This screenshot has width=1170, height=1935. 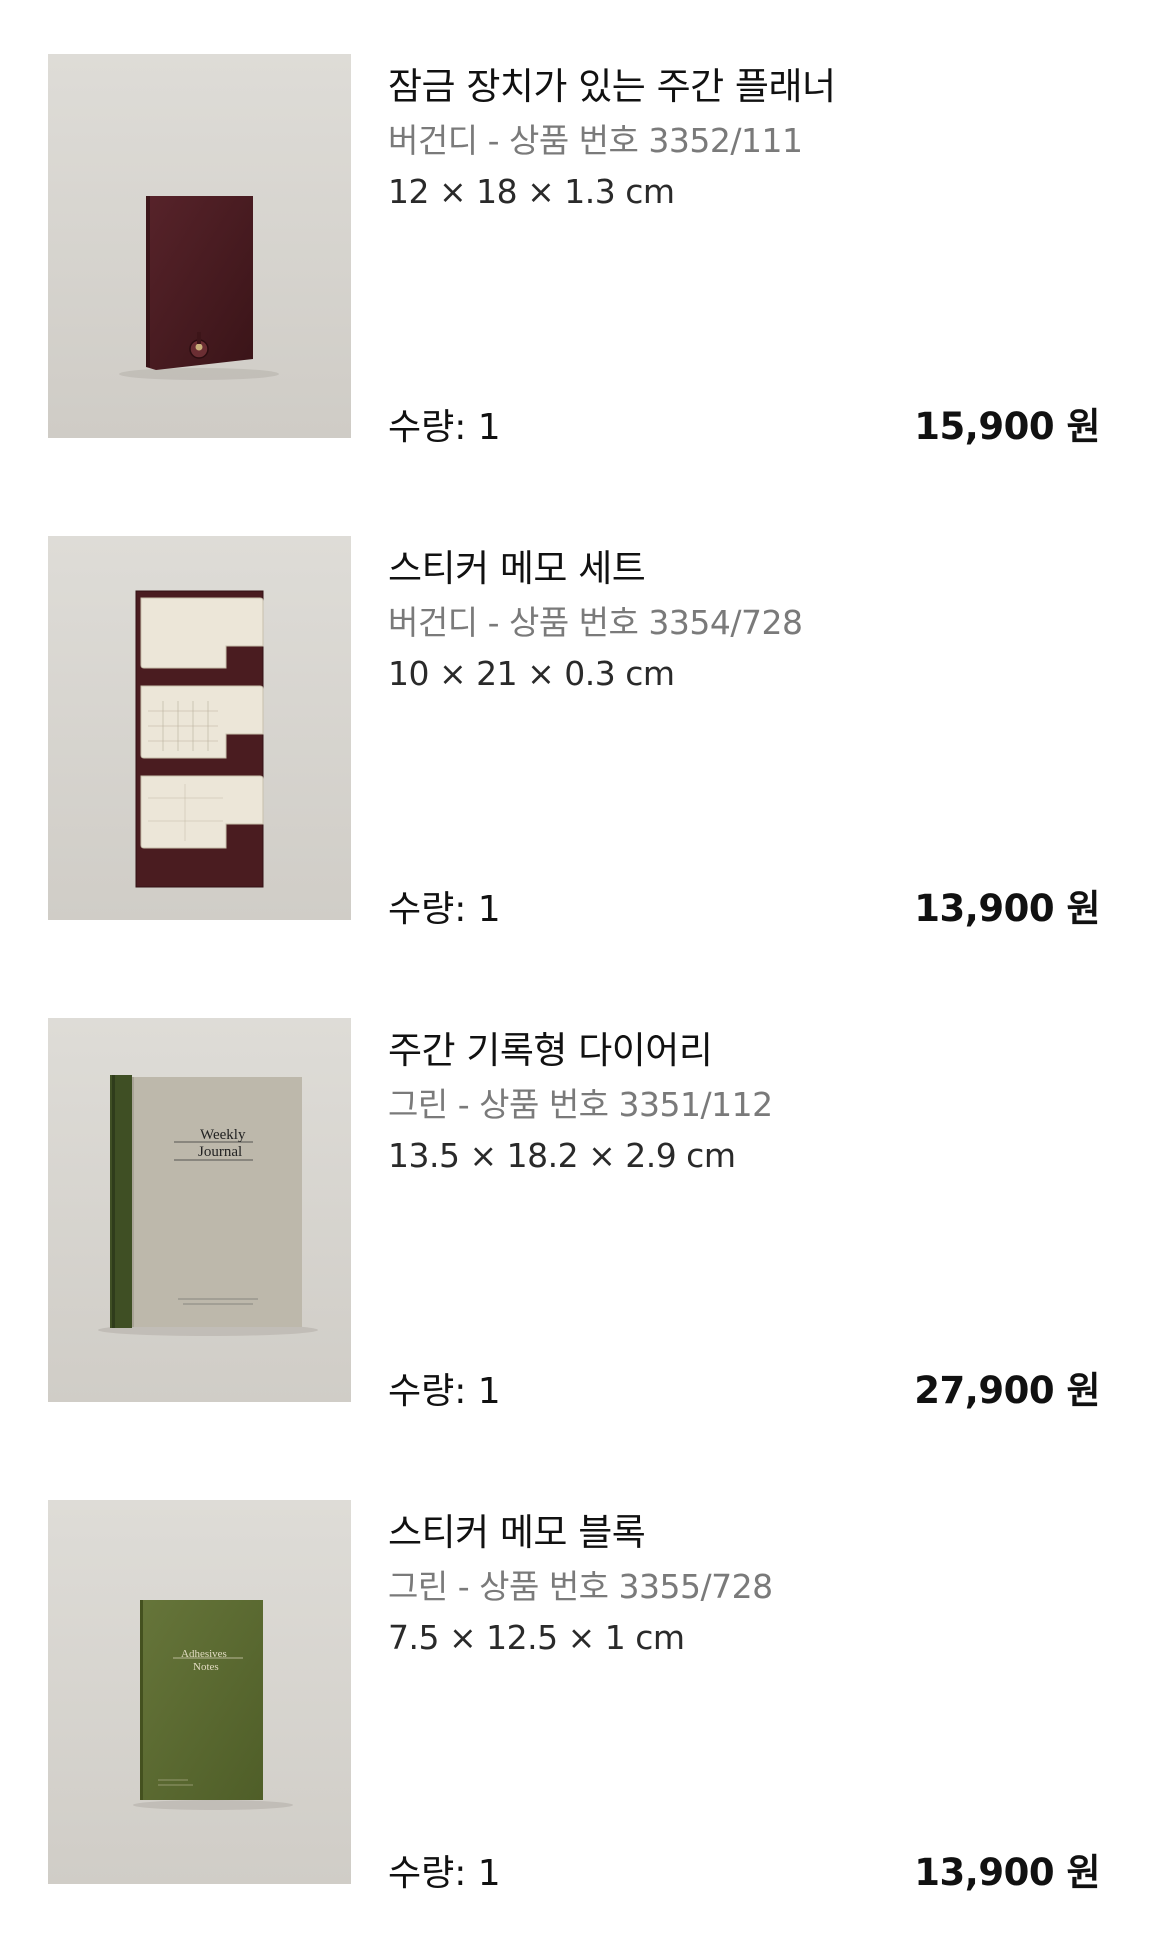 What do you see at coordinates (595, 622) in the screenshot?
I see `product-color-reference: 버건디 - 상품 번호 3354/728` at bounding box center [595, 622].